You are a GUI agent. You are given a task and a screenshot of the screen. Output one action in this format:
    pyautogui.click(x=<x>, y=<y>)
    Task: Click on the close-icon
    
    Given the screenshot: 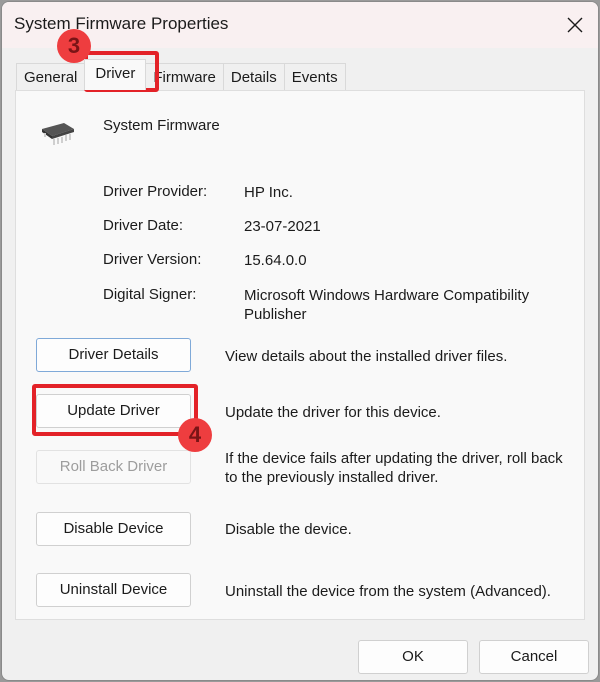 What is the action you would take?
    pyautogui.click(x=575, y=25)
    